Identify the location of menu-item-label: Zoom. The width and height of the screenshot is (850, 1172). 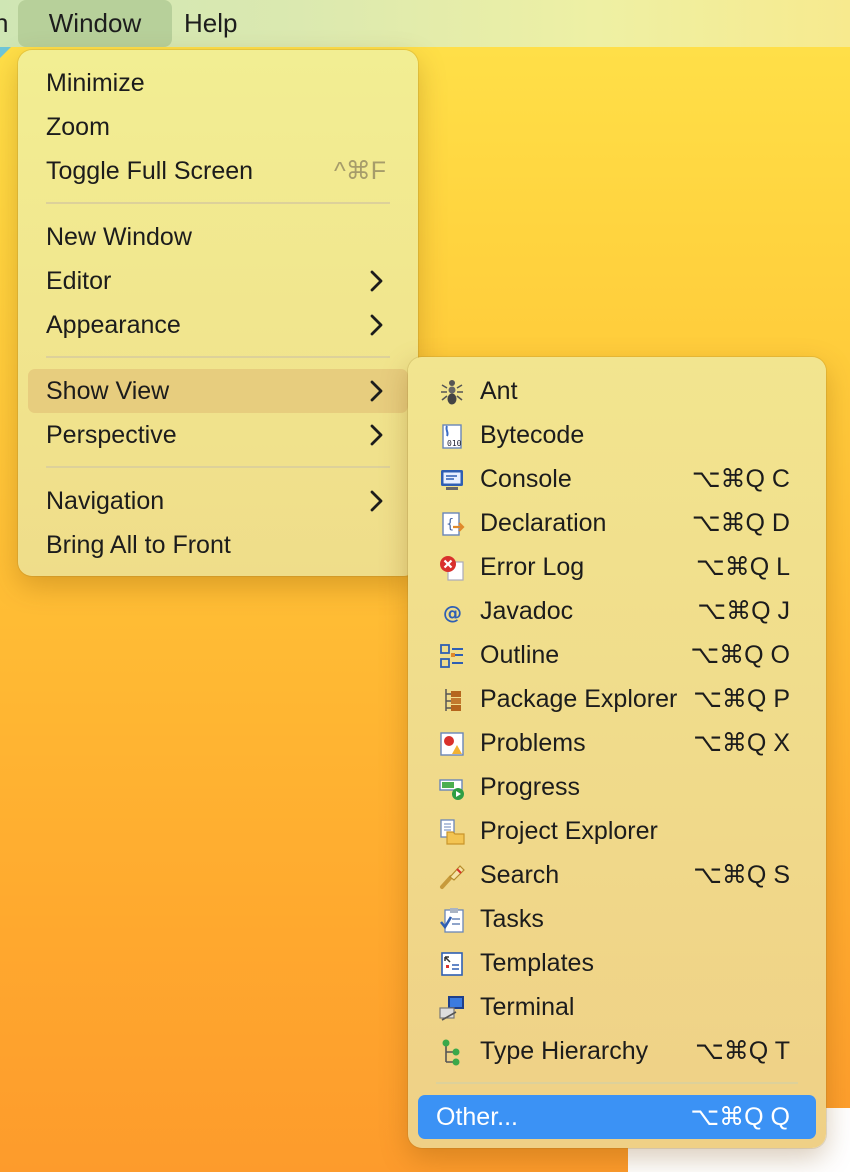
(78, 127).